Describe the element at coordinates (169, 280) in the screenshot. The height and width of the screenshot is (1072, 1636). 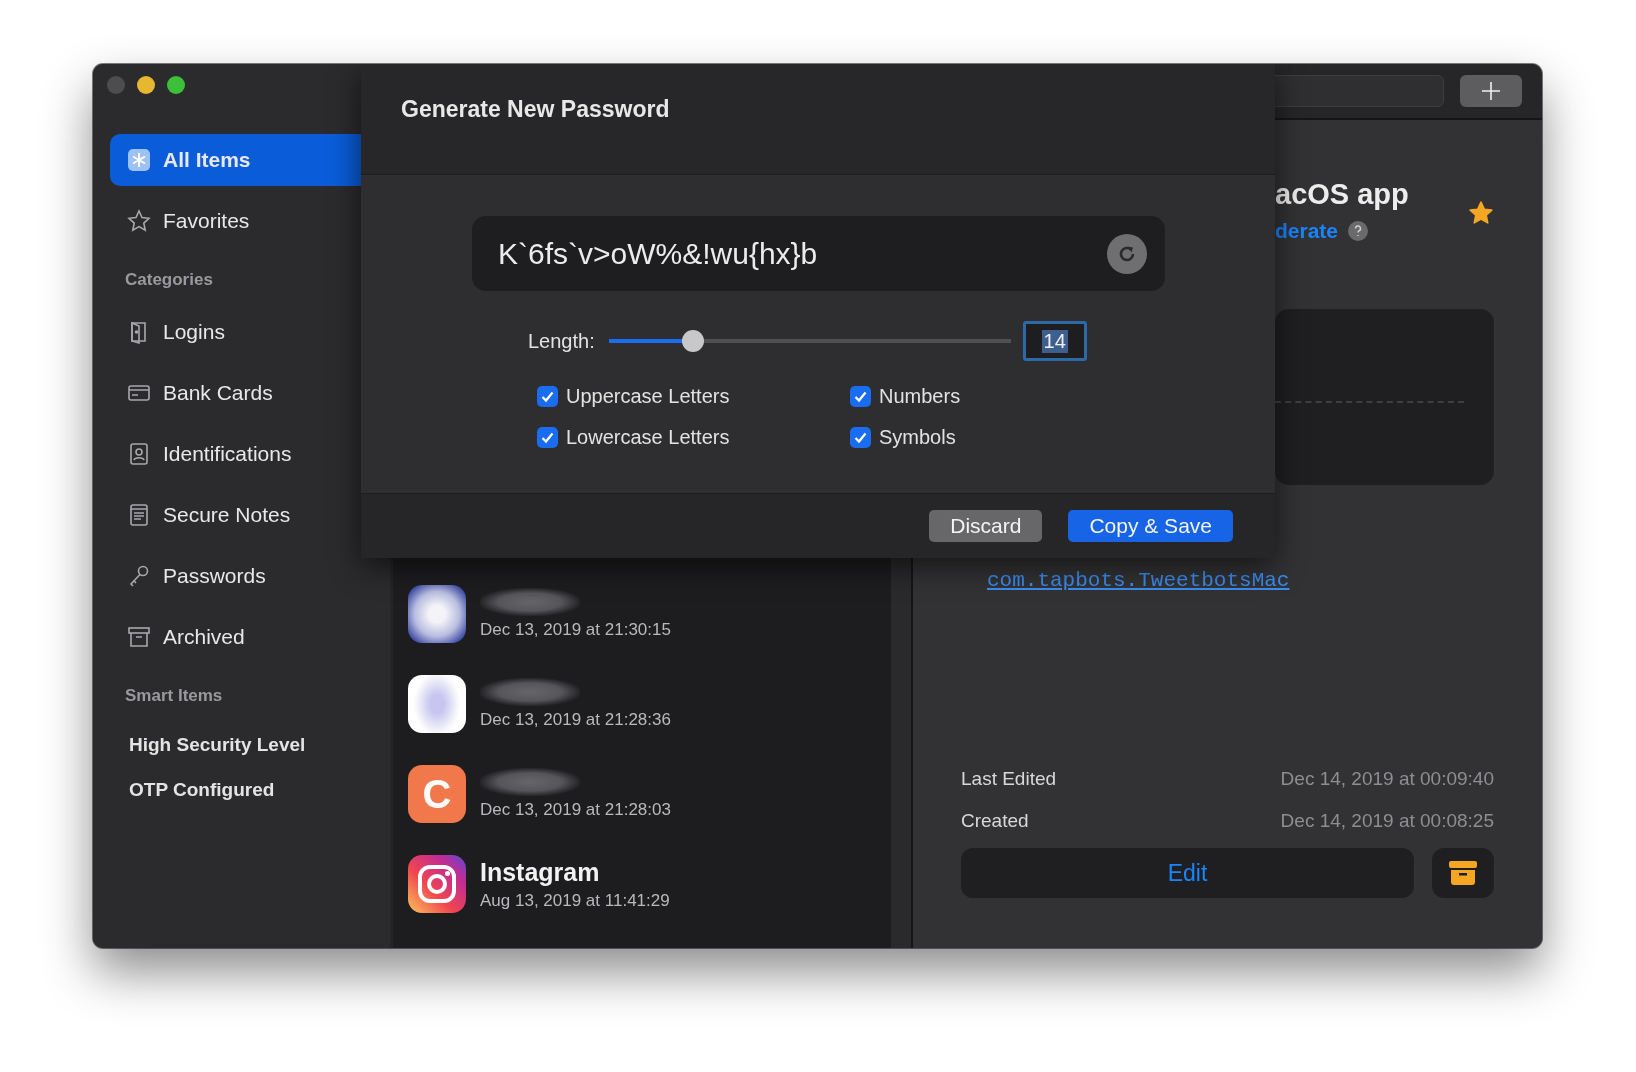
I see `section-heading: Categories` at that location.